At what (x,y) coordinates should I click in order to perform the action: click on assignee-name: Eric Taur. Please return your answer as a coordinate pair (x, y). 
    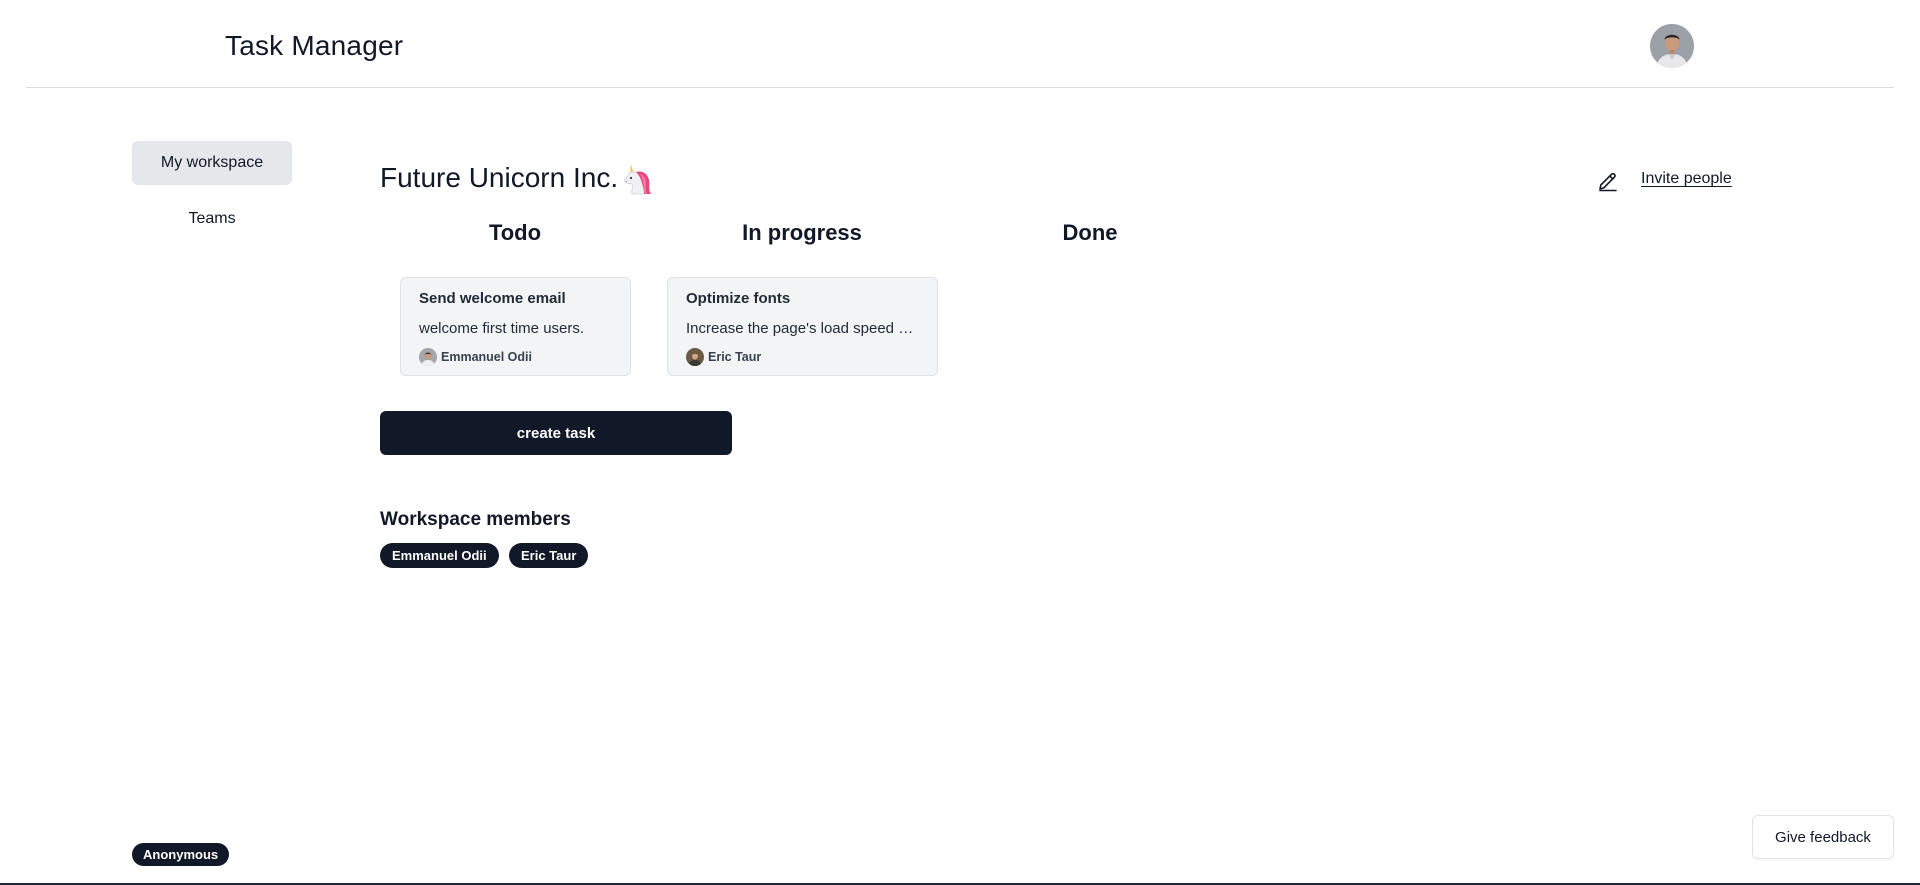
    Looking at the image, I should click on (735, 357).